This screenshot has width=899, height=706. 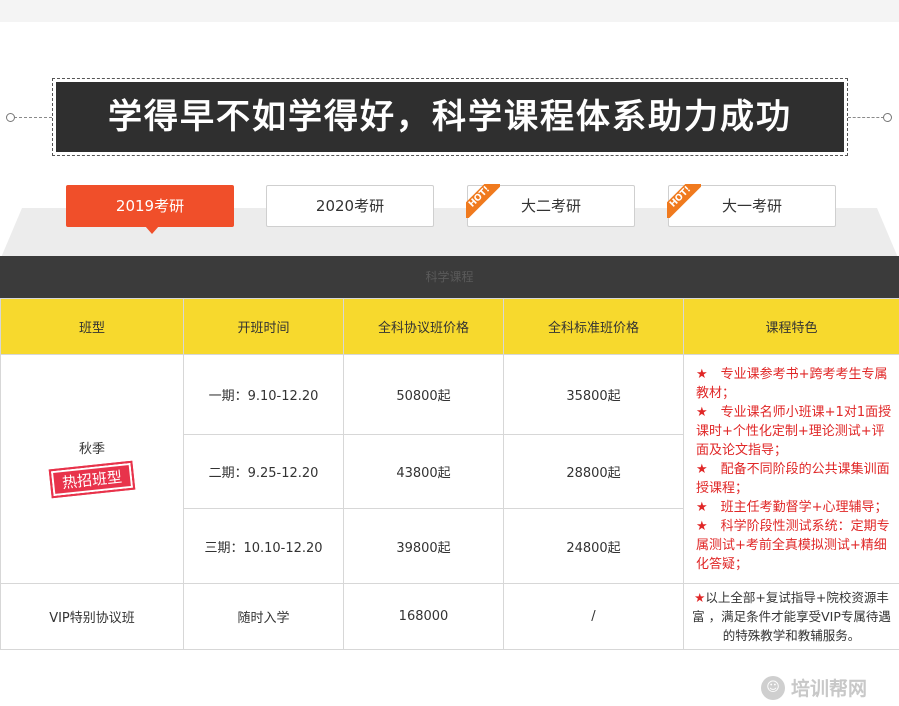 I want to click on tab-2019-kaoyan: 2019考研, so click(x=150, y=209).